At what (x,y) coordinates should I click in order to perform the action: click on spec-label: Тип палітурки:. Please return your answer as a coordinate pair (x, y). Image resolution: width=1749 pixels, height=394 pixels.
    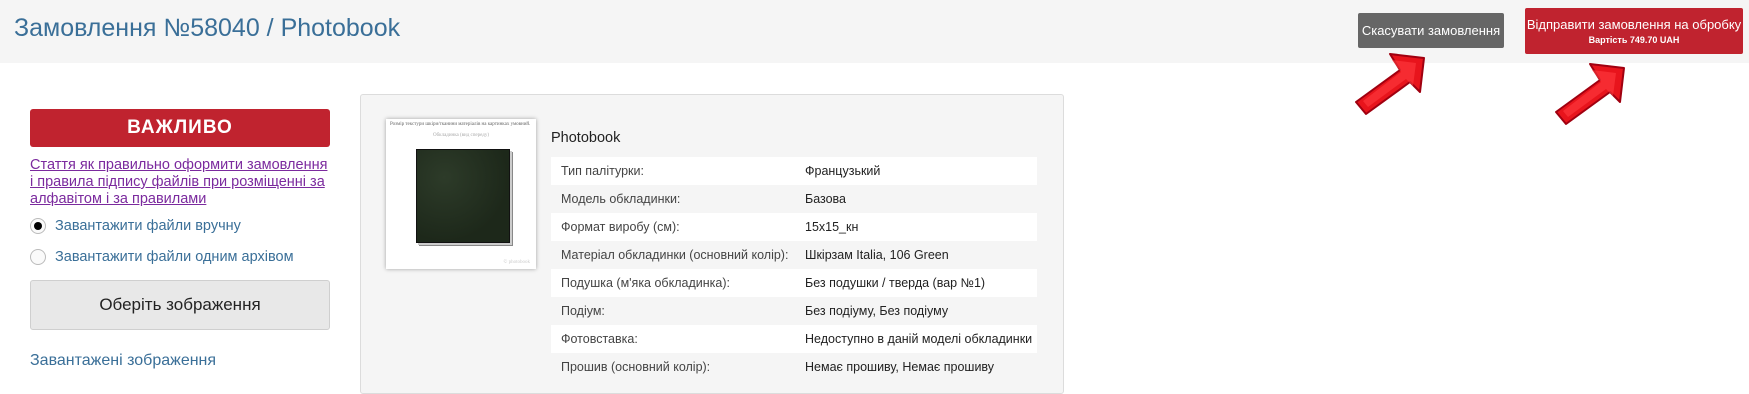
    Looking at the image, I should click on (602, 171).